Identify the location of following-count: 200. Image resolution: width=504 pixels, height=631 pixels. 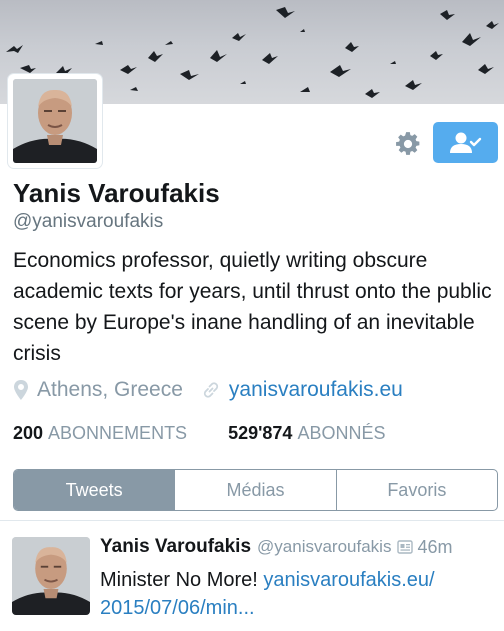
(28, 433).